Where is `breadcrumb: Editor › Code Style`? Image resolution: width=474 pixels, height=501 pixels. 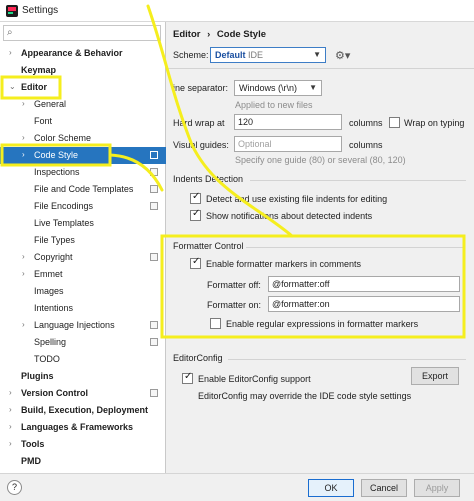 breadcrumb: Editor › Code Style is located at coordinates (220, 34).